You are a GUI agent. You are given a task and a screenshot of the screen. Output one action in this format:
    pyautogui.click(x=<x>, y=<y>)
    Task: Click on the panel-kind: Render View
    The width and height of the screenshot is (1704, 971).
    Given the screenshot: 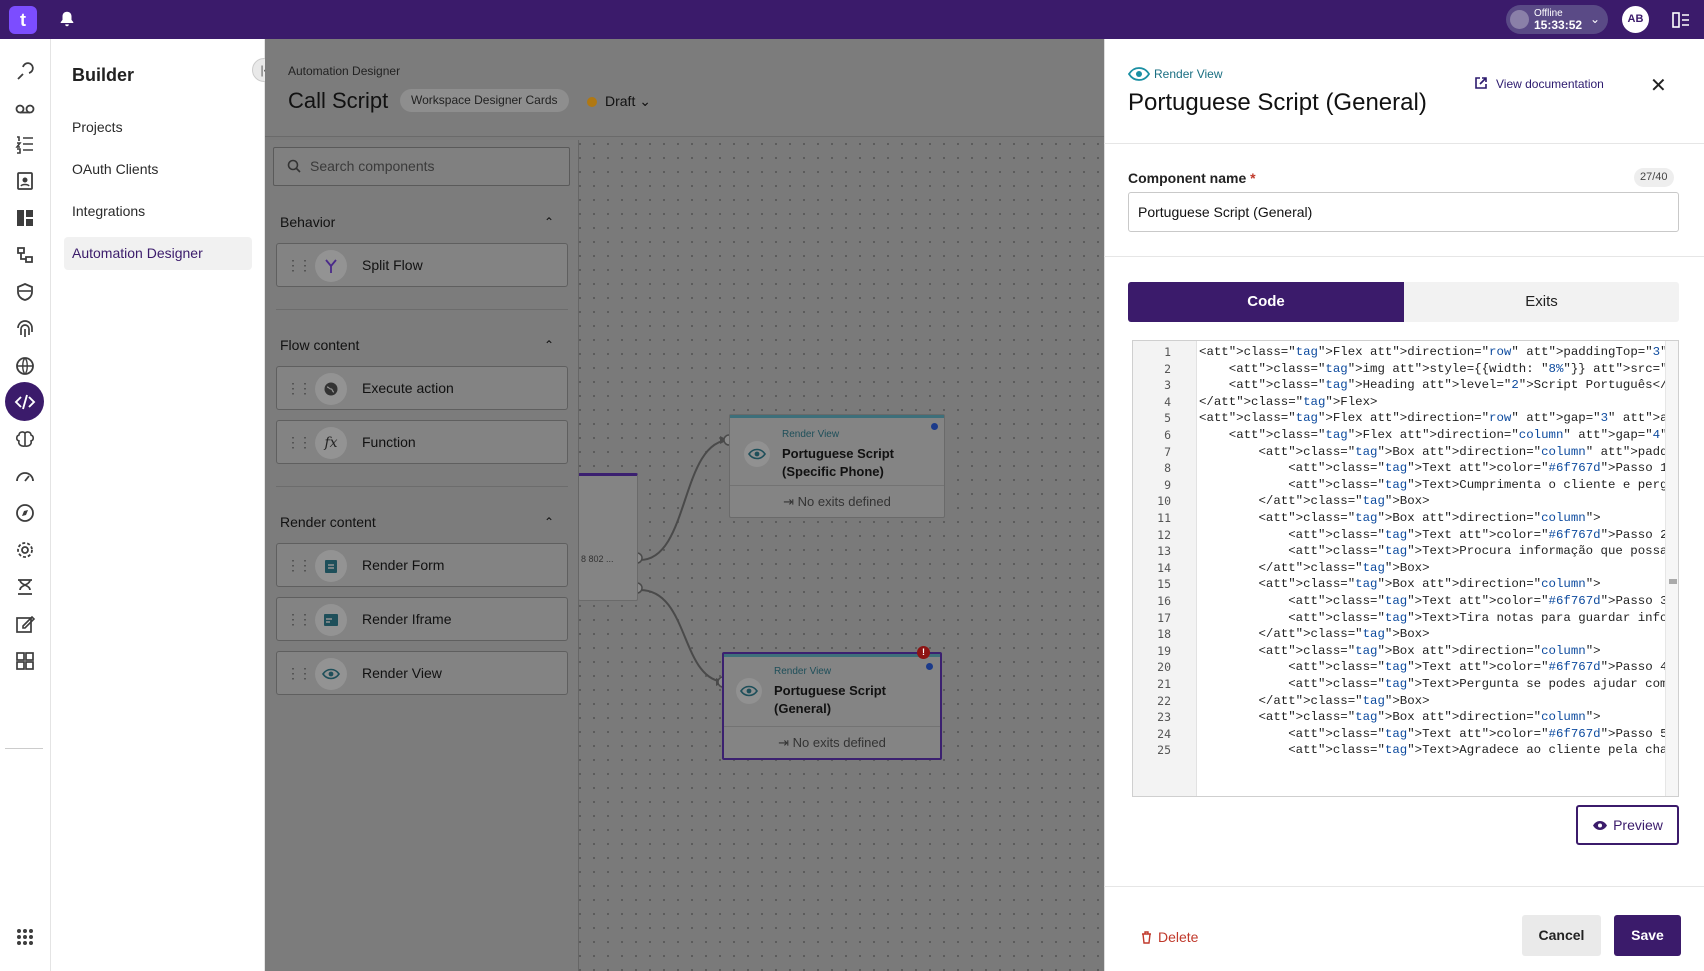 What is the action you would take?
    pyautogui.click(x=1174, y=74)
    